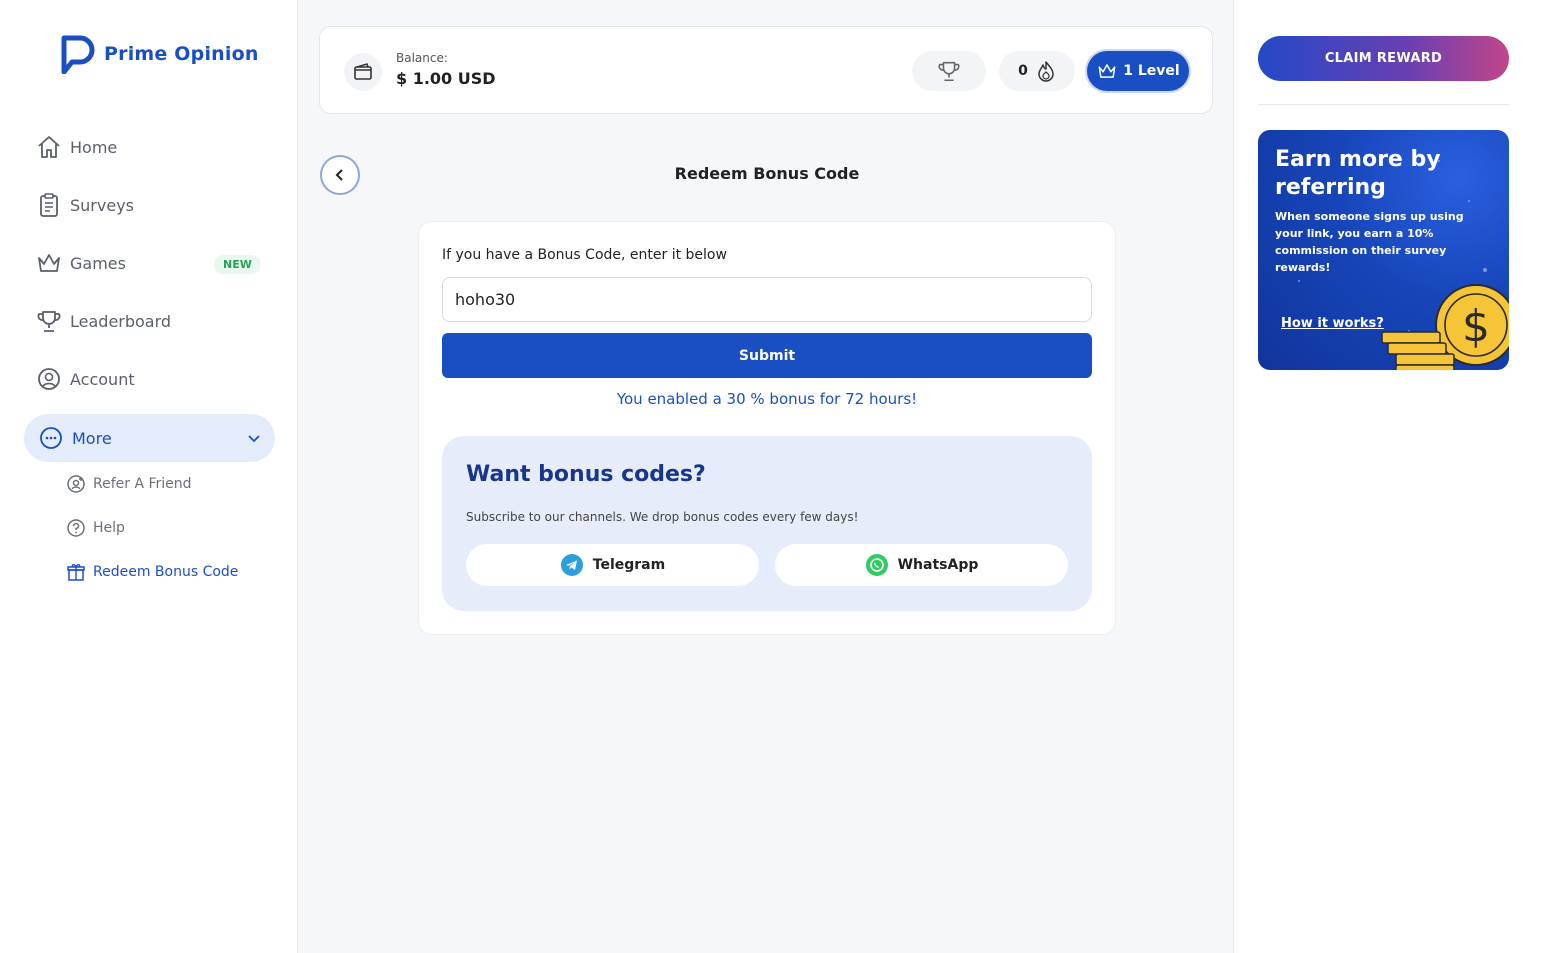 The height and width of the screenshot is (953, 1541). I want to click on balance-label: Balance:, so click(422, 58).